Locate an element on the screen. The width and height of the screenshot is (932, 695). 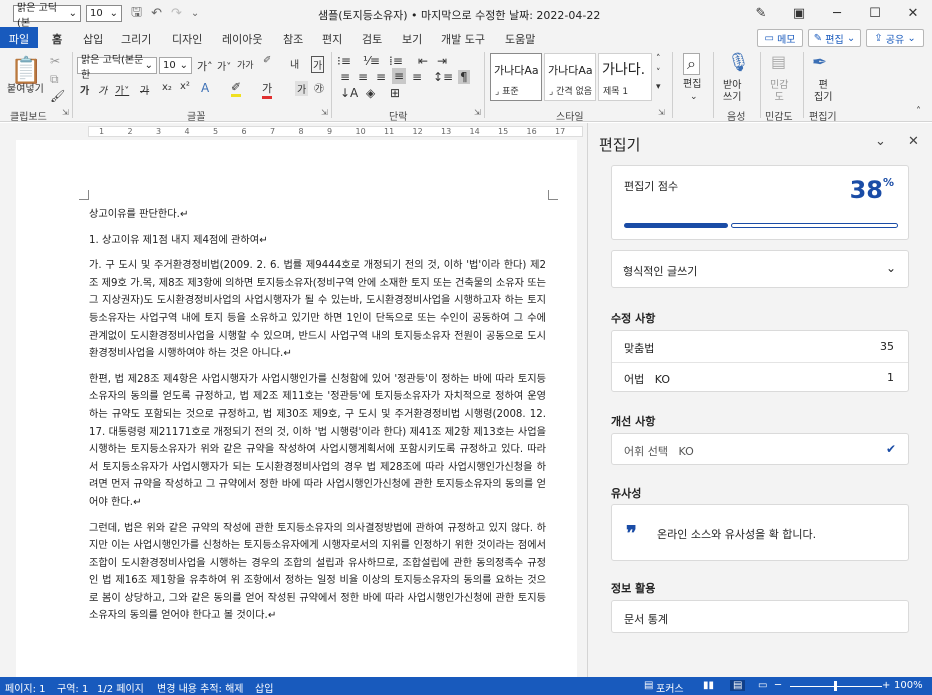
pen-icon: ✎ is located at coordinates (761, 13).